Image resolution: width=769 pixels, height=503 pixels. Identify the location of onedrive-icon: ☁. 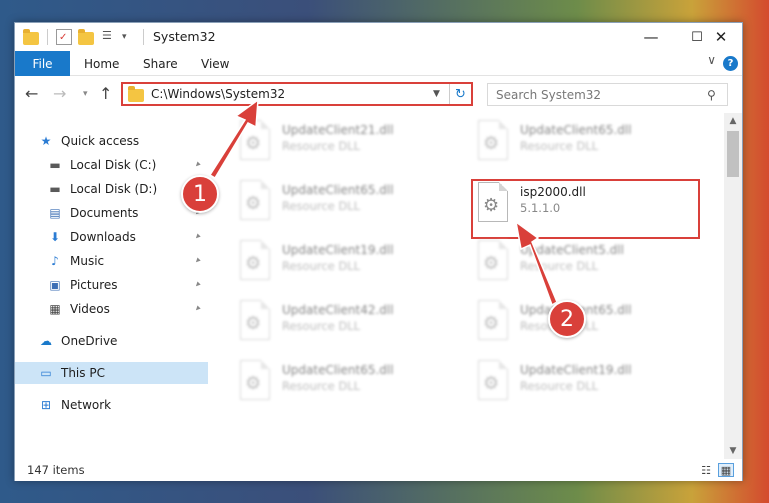
(46, 341).